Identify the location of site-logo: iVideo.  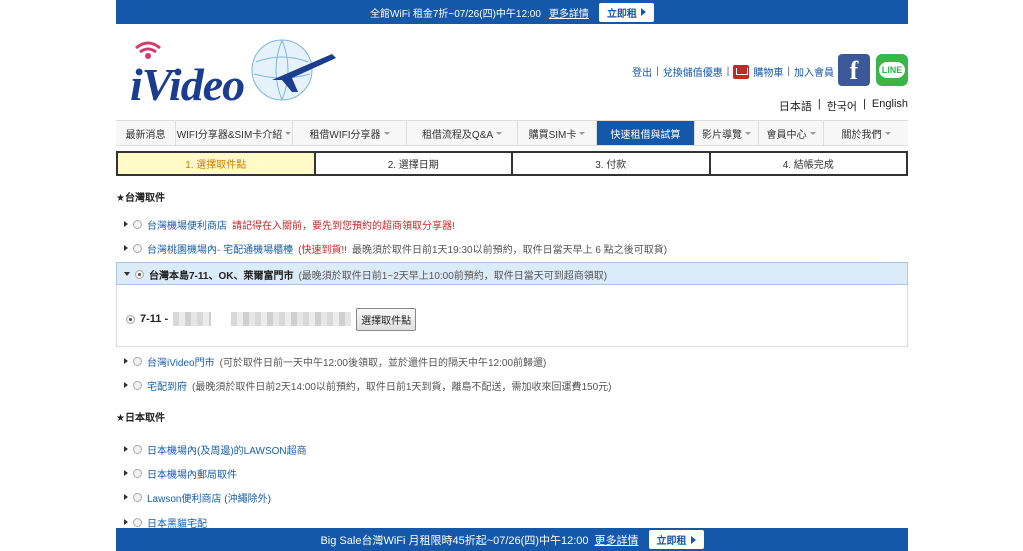
(232, 72).